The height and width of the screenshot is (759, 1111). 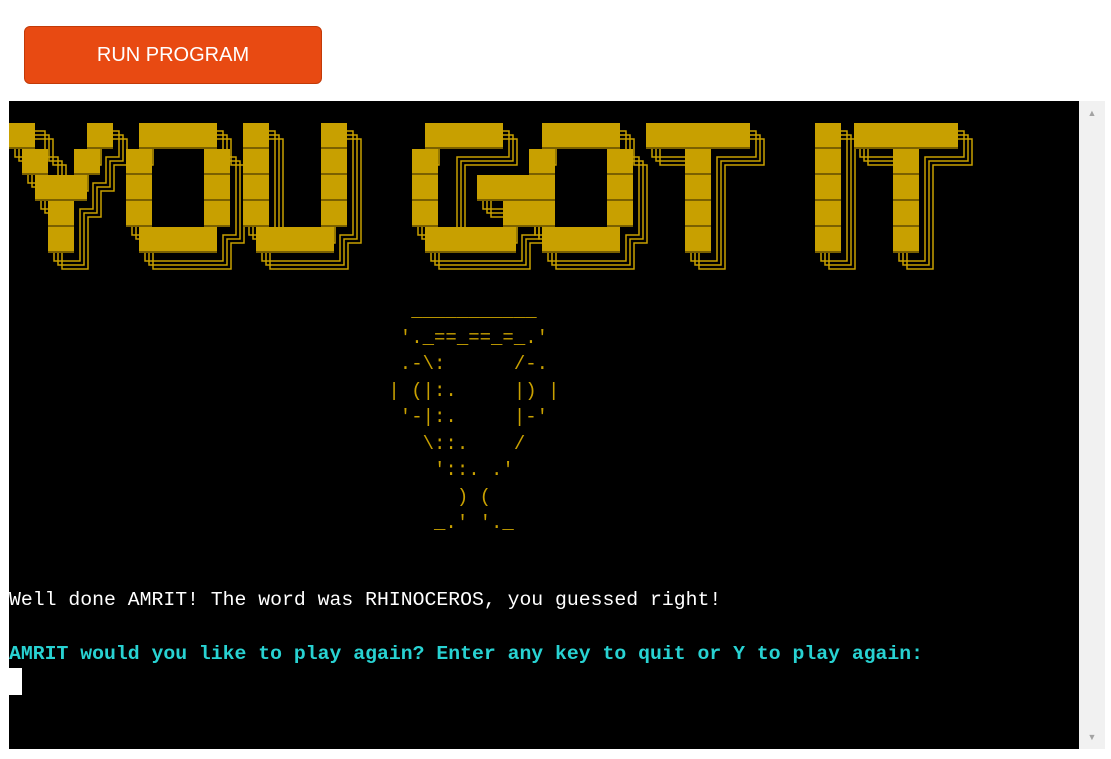 What do you see at coordinates (173, 55) in the screenshot?
I see `run-program-button: RUN PROGRAM` at bounding box center [173, 55].